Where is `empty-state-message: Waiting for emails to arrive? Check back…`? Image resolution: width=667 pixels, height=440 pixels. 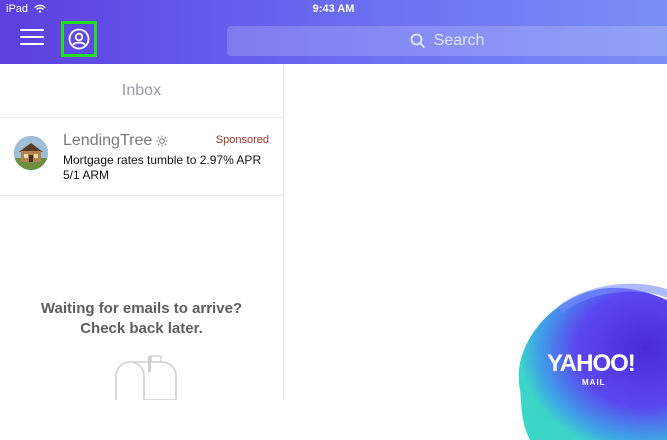
empty-state-message: Waiting for emails to arrive? Check back… is located at coordinates (141, 319).